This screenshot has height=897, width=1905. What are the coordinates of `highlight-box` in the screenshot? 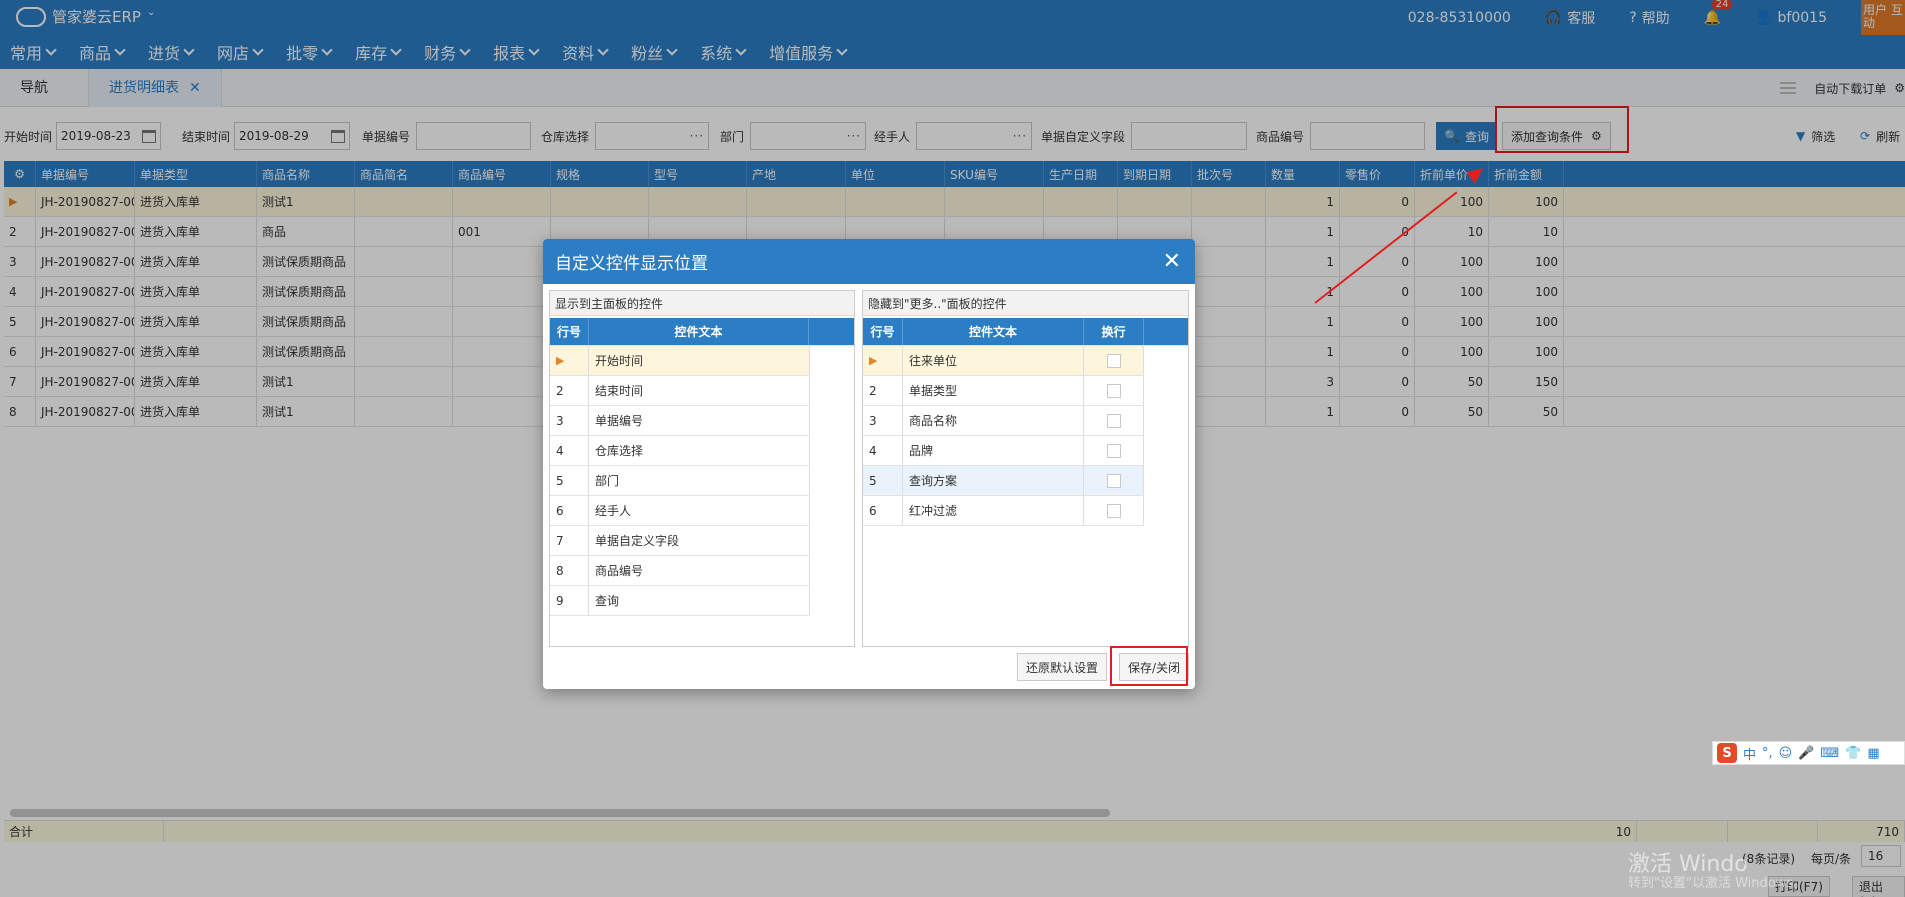 It's located at (1149, 666).